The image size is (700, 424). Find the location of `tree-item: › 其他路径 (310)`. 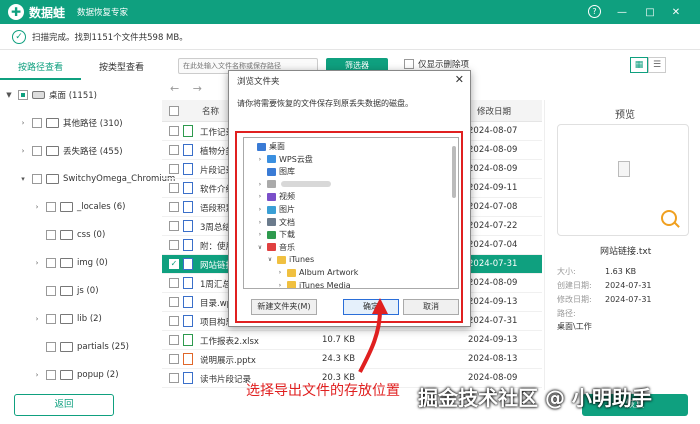

tree-item: › 其他路径 (310) is located at coordinates (70, 123).